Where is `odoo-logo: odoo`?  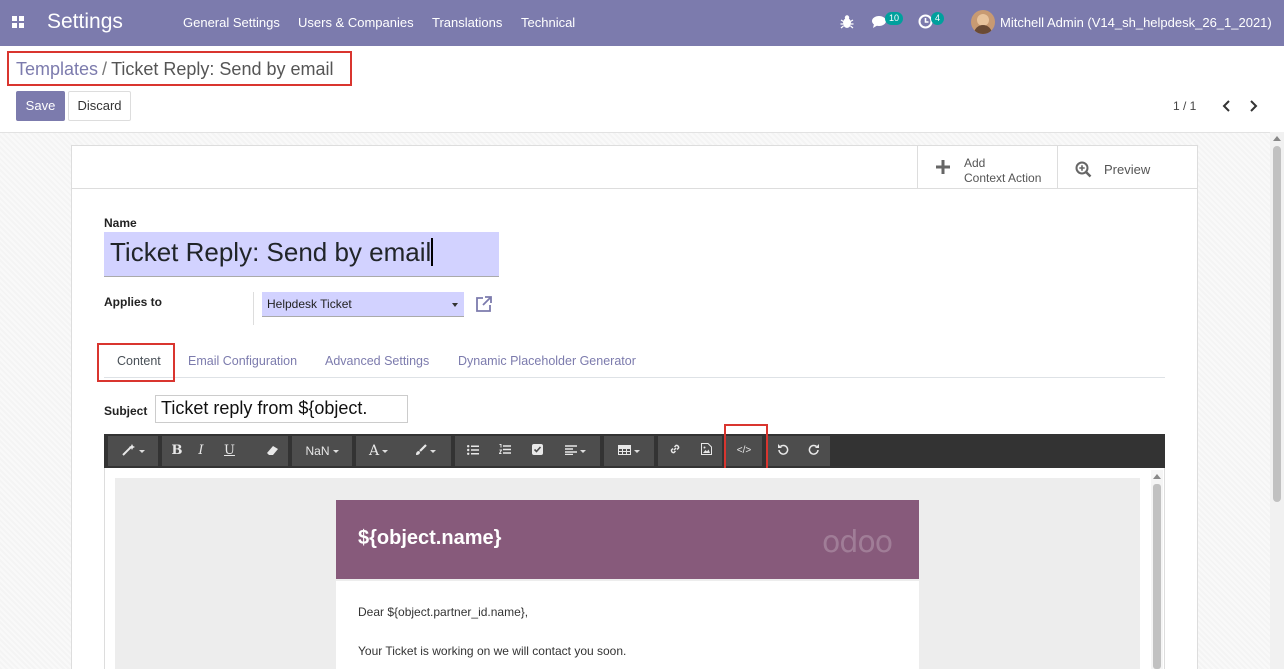 odoo-logo: odoo is located at coordinates (857, 542).